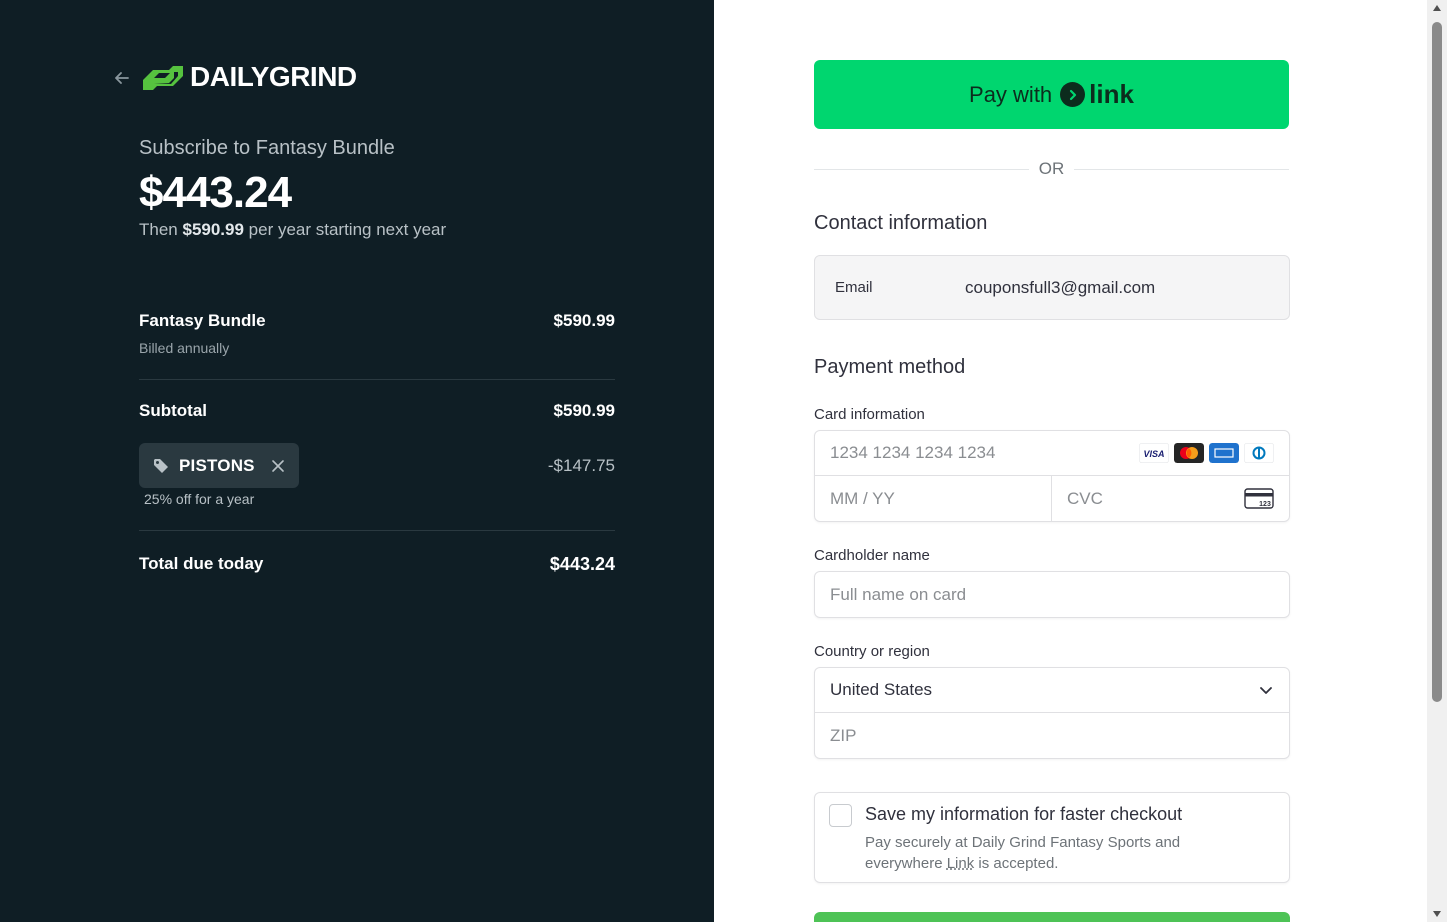 This screenshot has width=1447, height=922. What do you see at coordinates (377, 564) in the screenshot?
I see `total-row: Total due today $443.24` at bounding box center [377, 564].